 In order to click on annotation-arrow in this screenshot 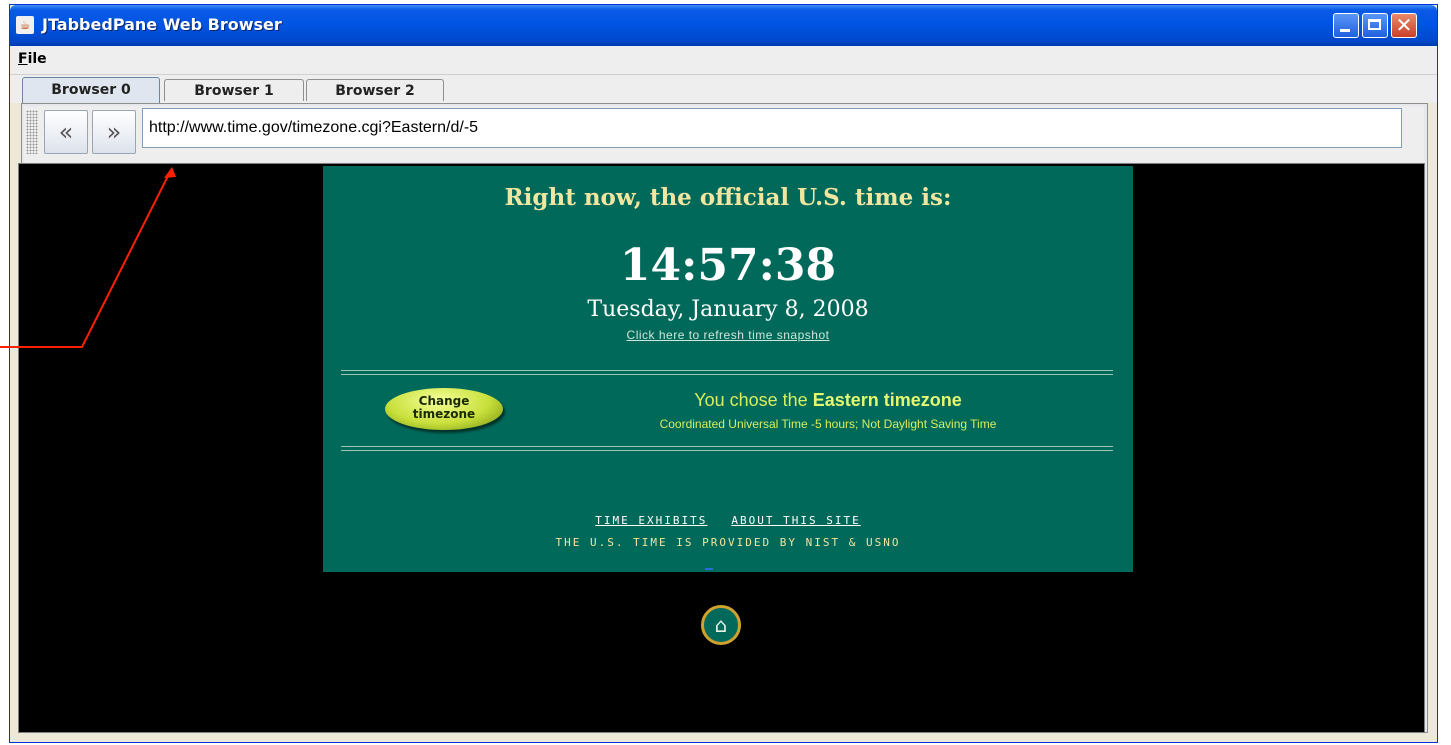, I will do `click(88, 257)`.